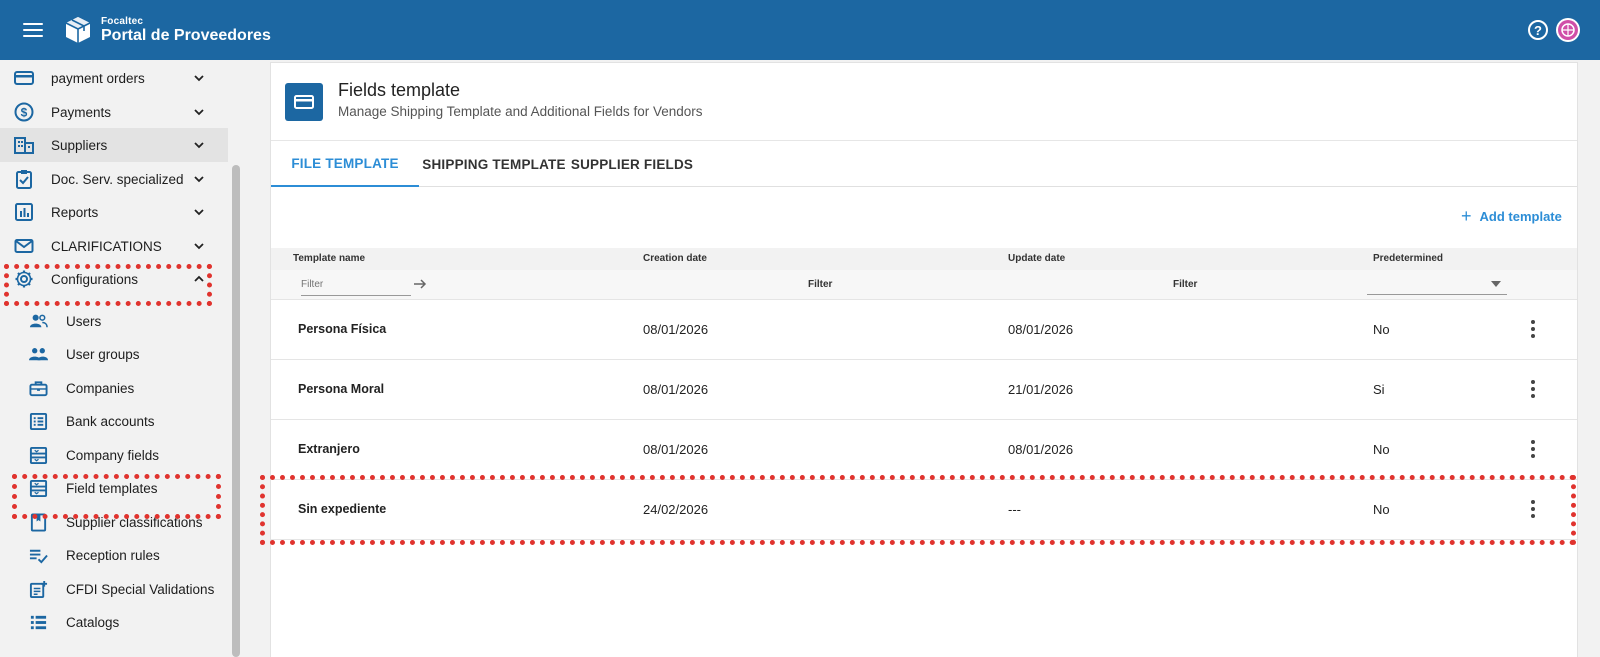  What do you see at coordinates (98, 78) in the screenshot?
I see `sidebar-item-label: payment orders` at bounding box center [98, 78].